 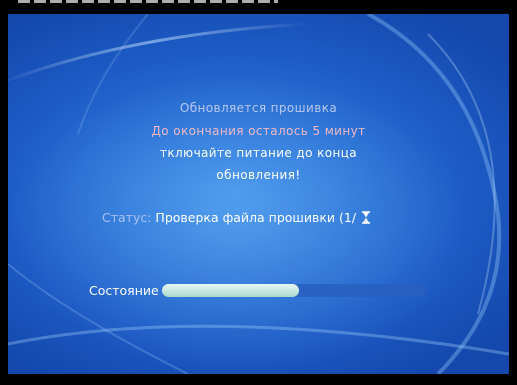 I want to click on power-warning-text: тключайте питание до конца, so click(x=258, y=153).